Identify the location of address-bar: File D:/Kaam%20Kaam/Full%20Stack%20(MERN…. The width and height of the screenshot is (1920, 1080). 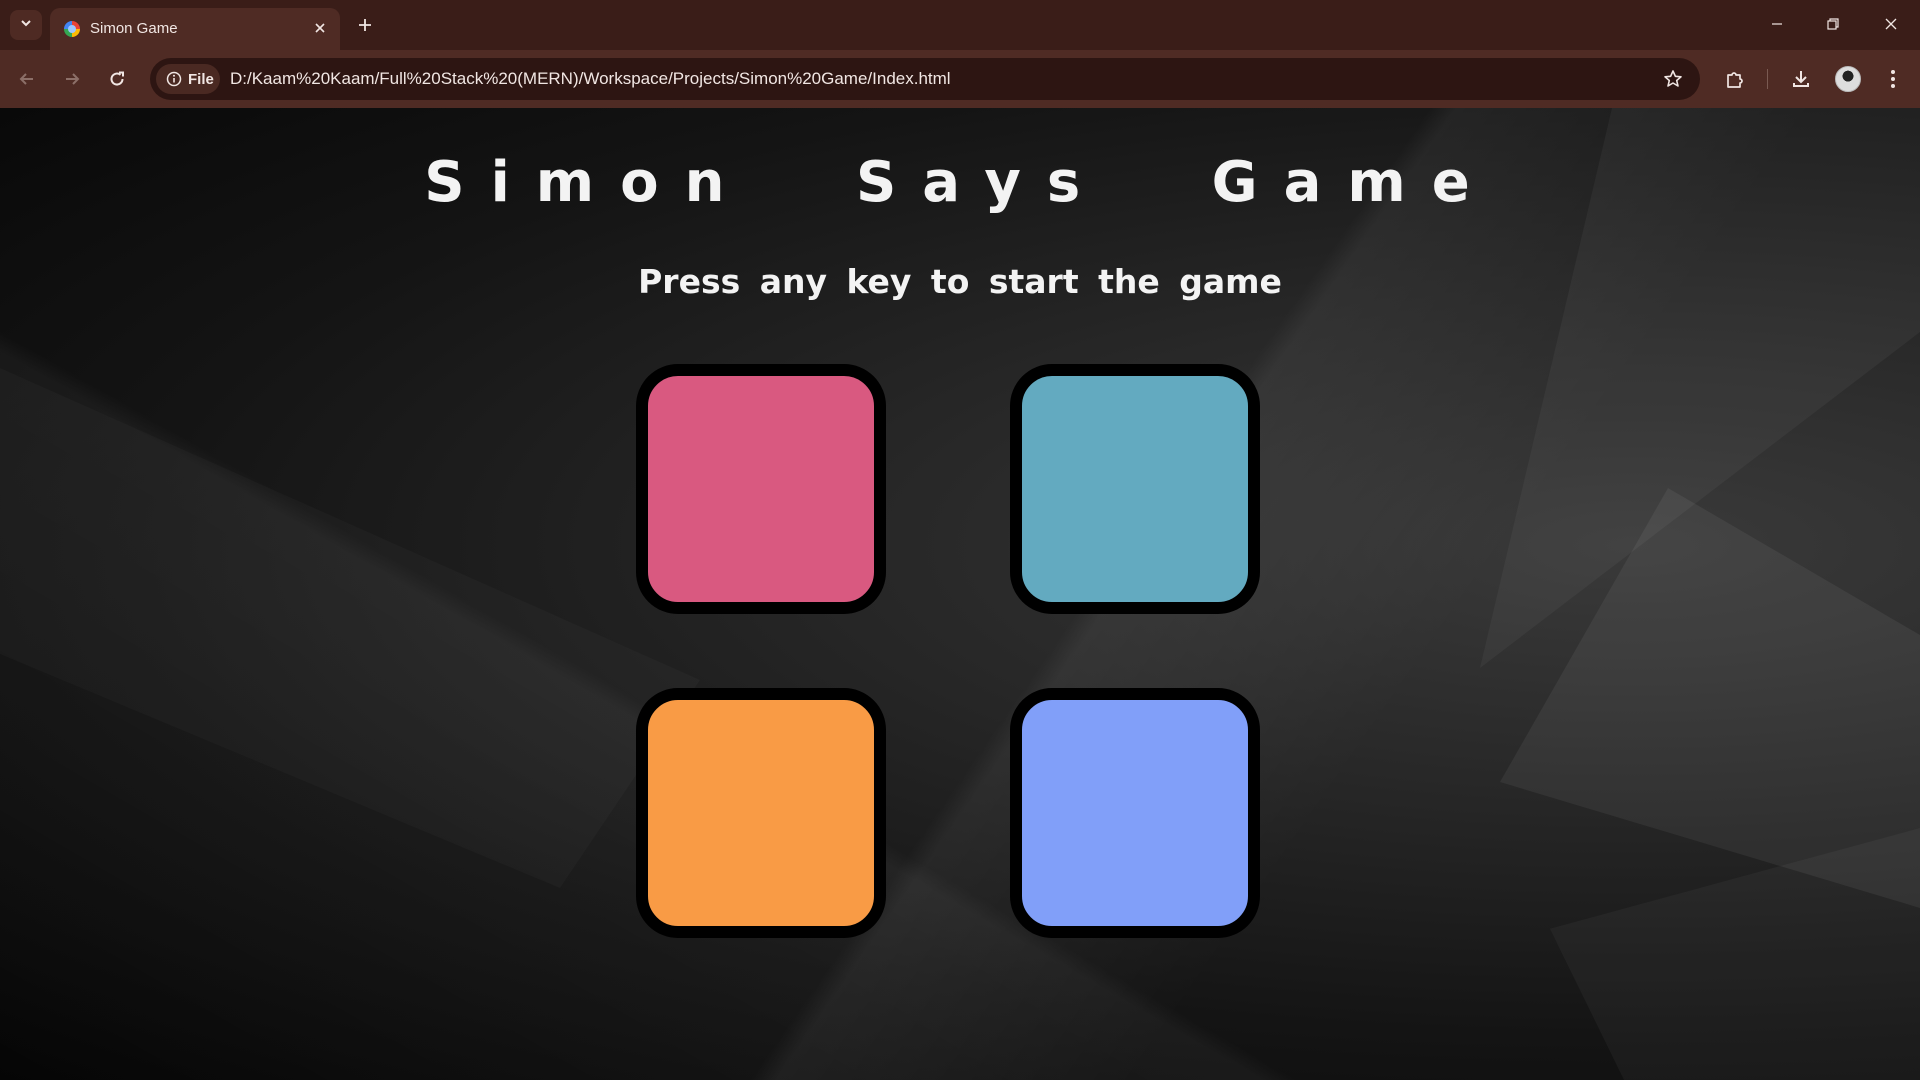
(925, 79).